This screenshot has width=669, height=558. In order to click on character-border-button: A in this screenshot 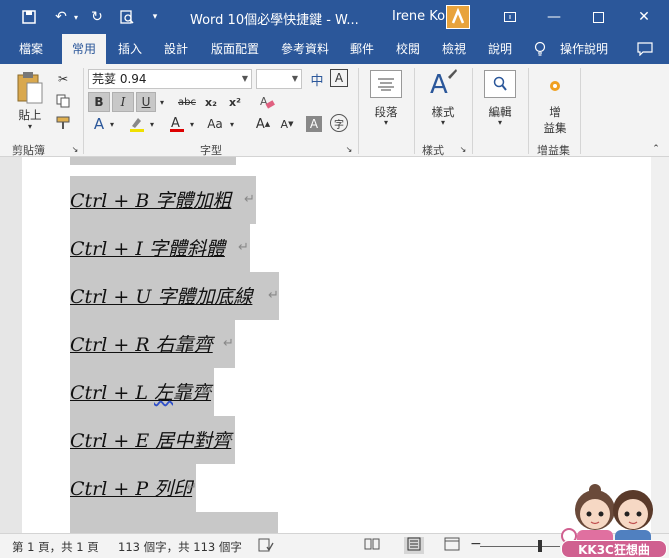, I will do `click(339, 78)`.